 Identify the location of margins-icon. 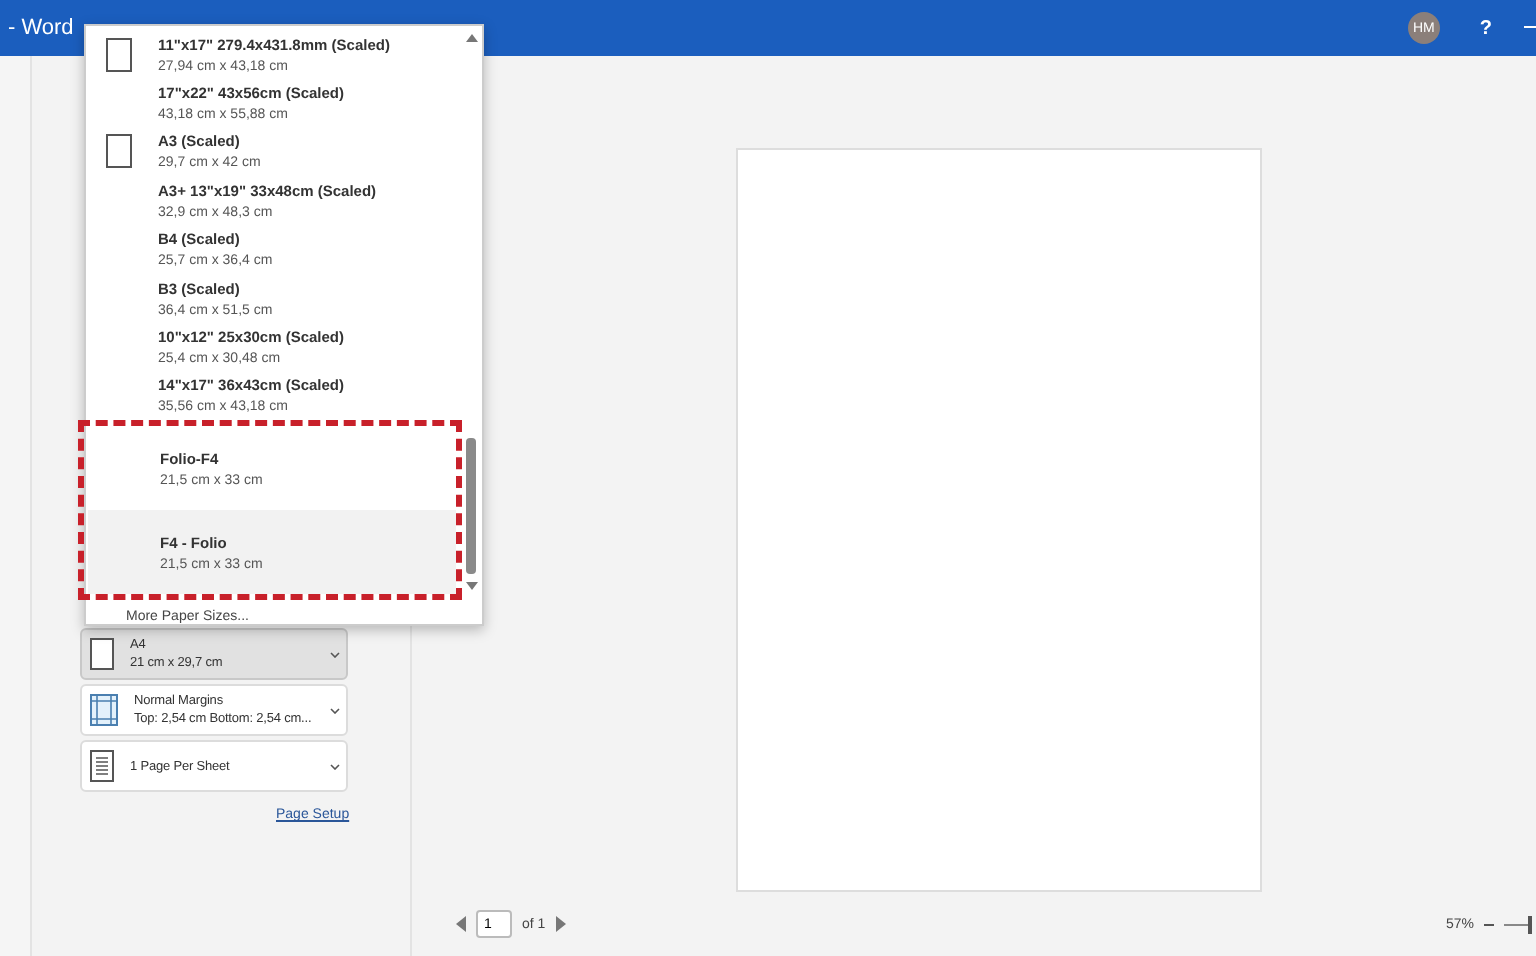
(104, 710).